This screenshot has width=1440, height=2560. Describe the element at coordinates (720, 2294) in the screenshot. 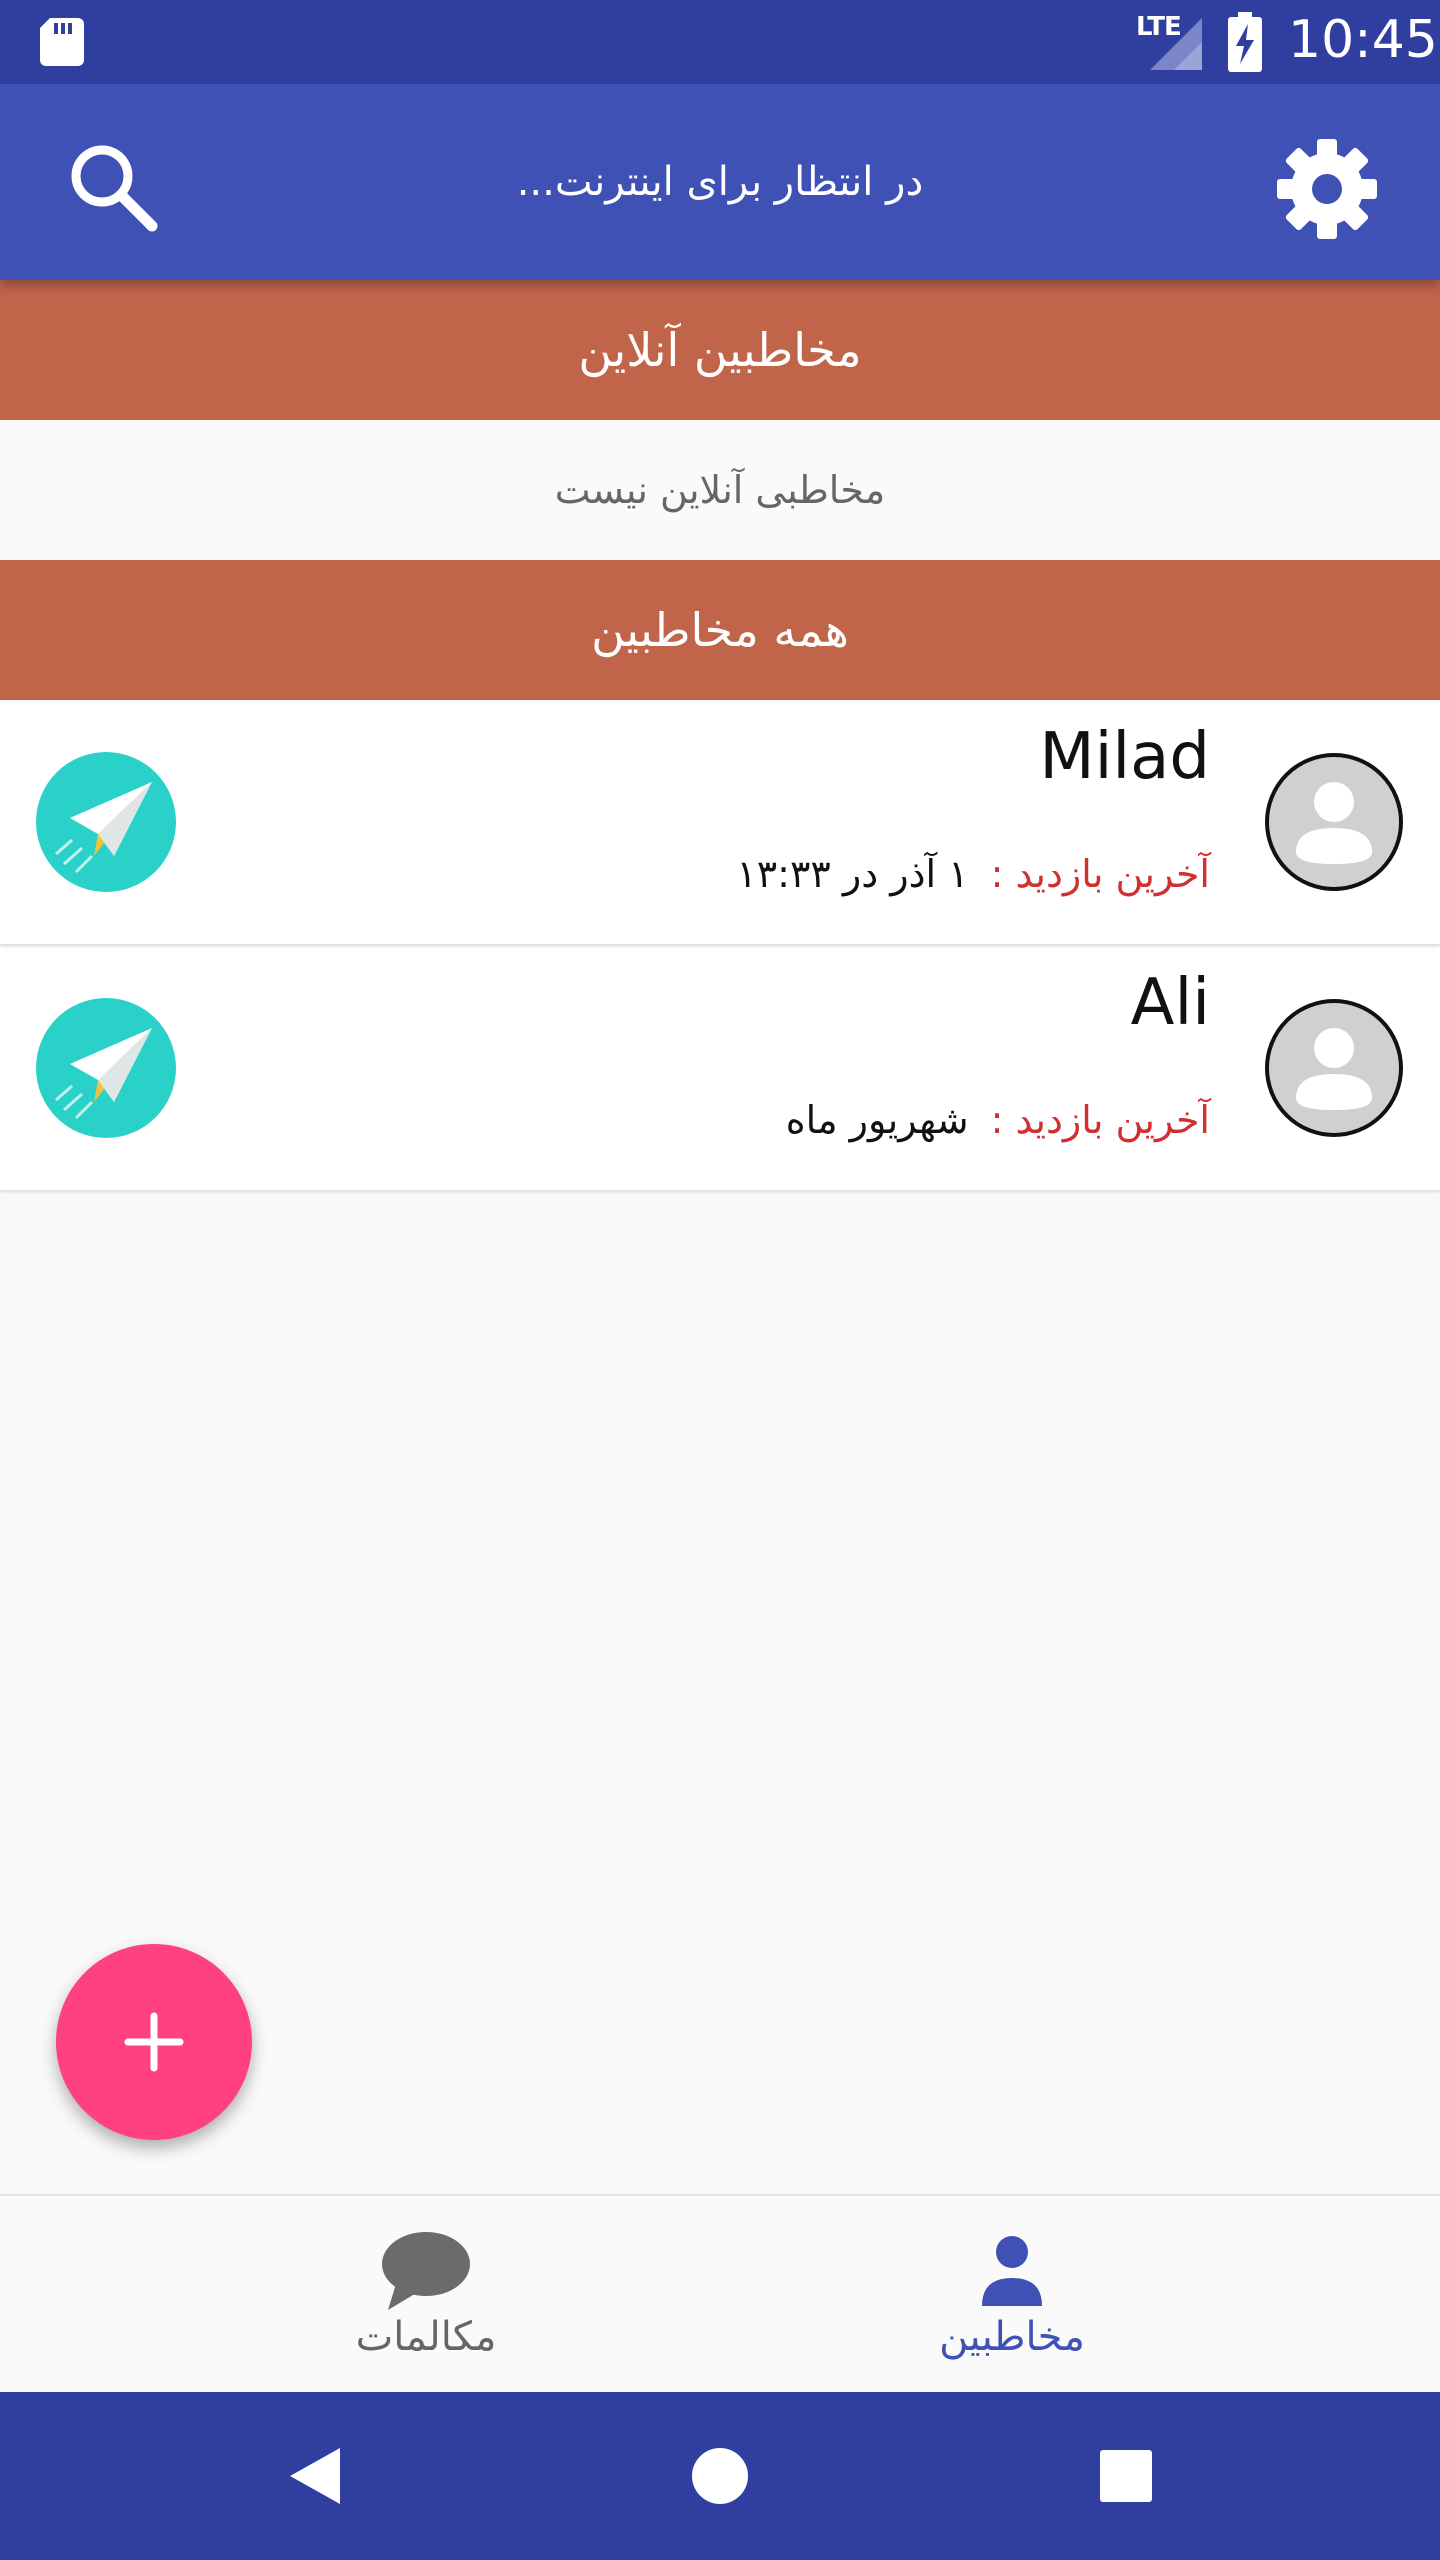

I see `bottom-nav: مکالمات مخاطبین` at that location.